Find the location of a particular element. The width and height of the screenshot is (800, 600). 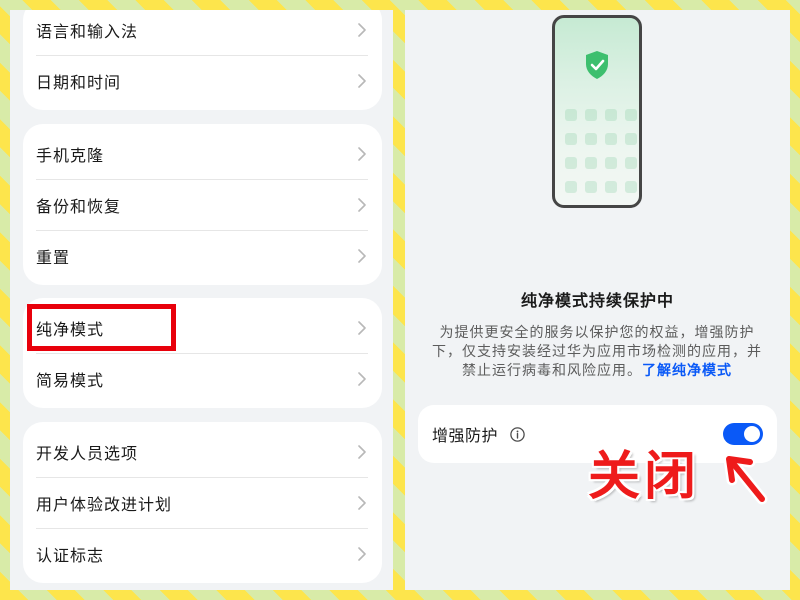

settings-item-label: 用户体验改进计划 is located at coordinates (104, 505).